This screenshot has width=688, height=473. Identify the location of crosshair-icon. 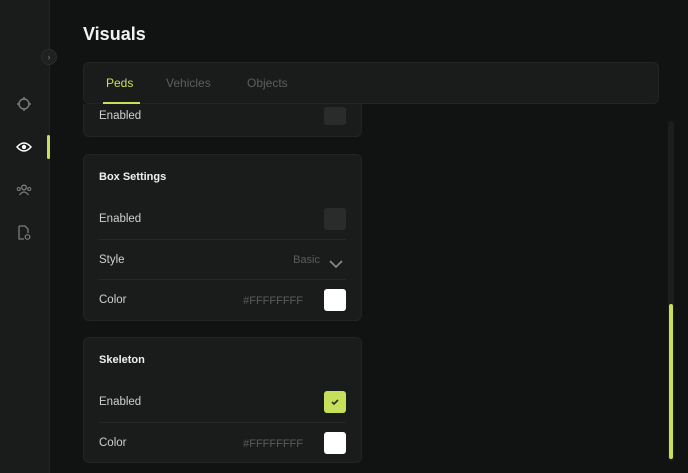
(24, 104).